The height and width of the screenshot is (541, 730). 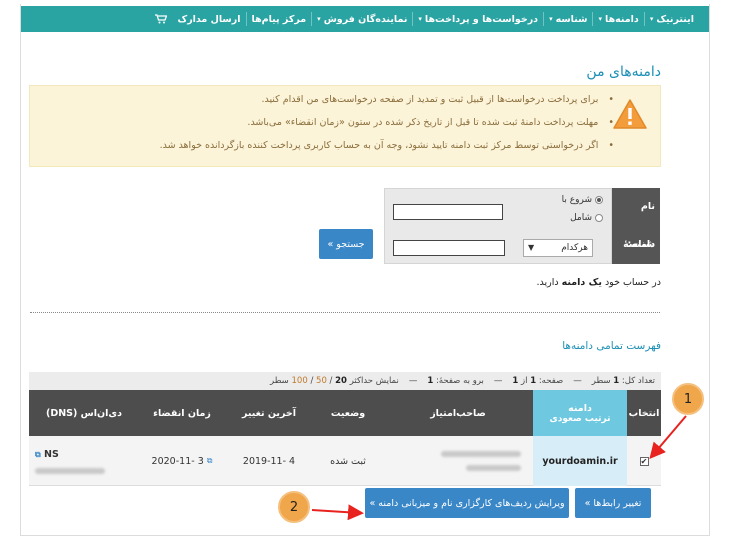 What do you see at coordinates (586, 218) in the screenshot?
I see `radio-contains: شامل` at bounding box center [586, 218].